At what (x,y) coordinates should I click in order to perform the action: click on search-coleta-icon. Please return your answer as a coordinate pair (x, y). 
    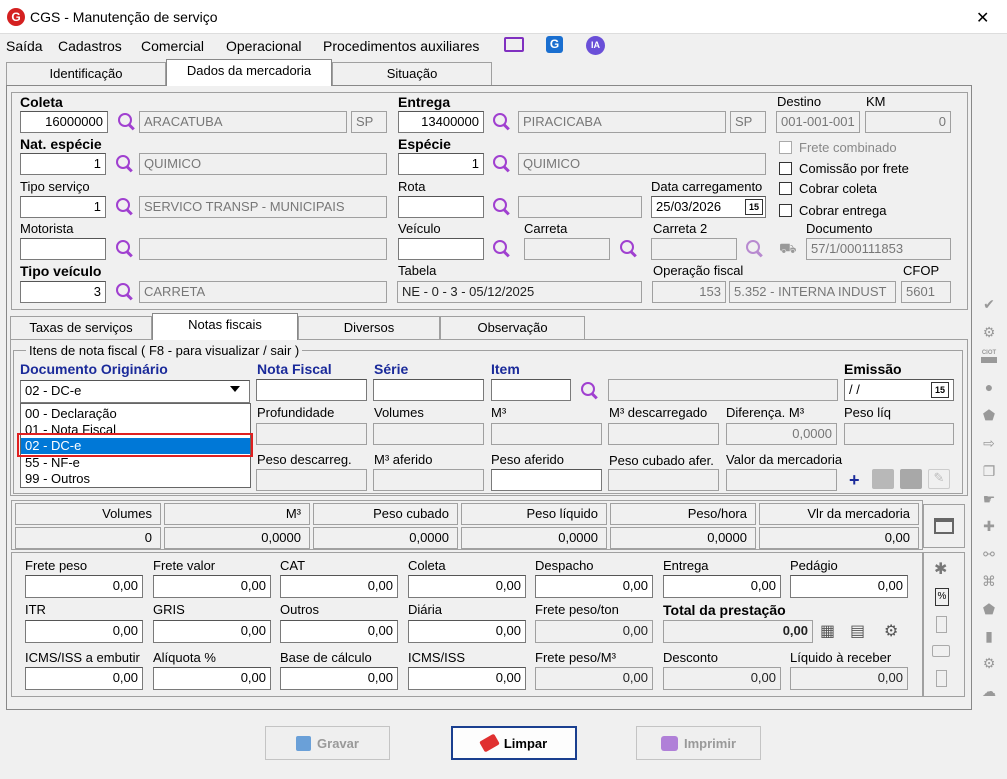
    Looking at the image, I should click on (126, 121).